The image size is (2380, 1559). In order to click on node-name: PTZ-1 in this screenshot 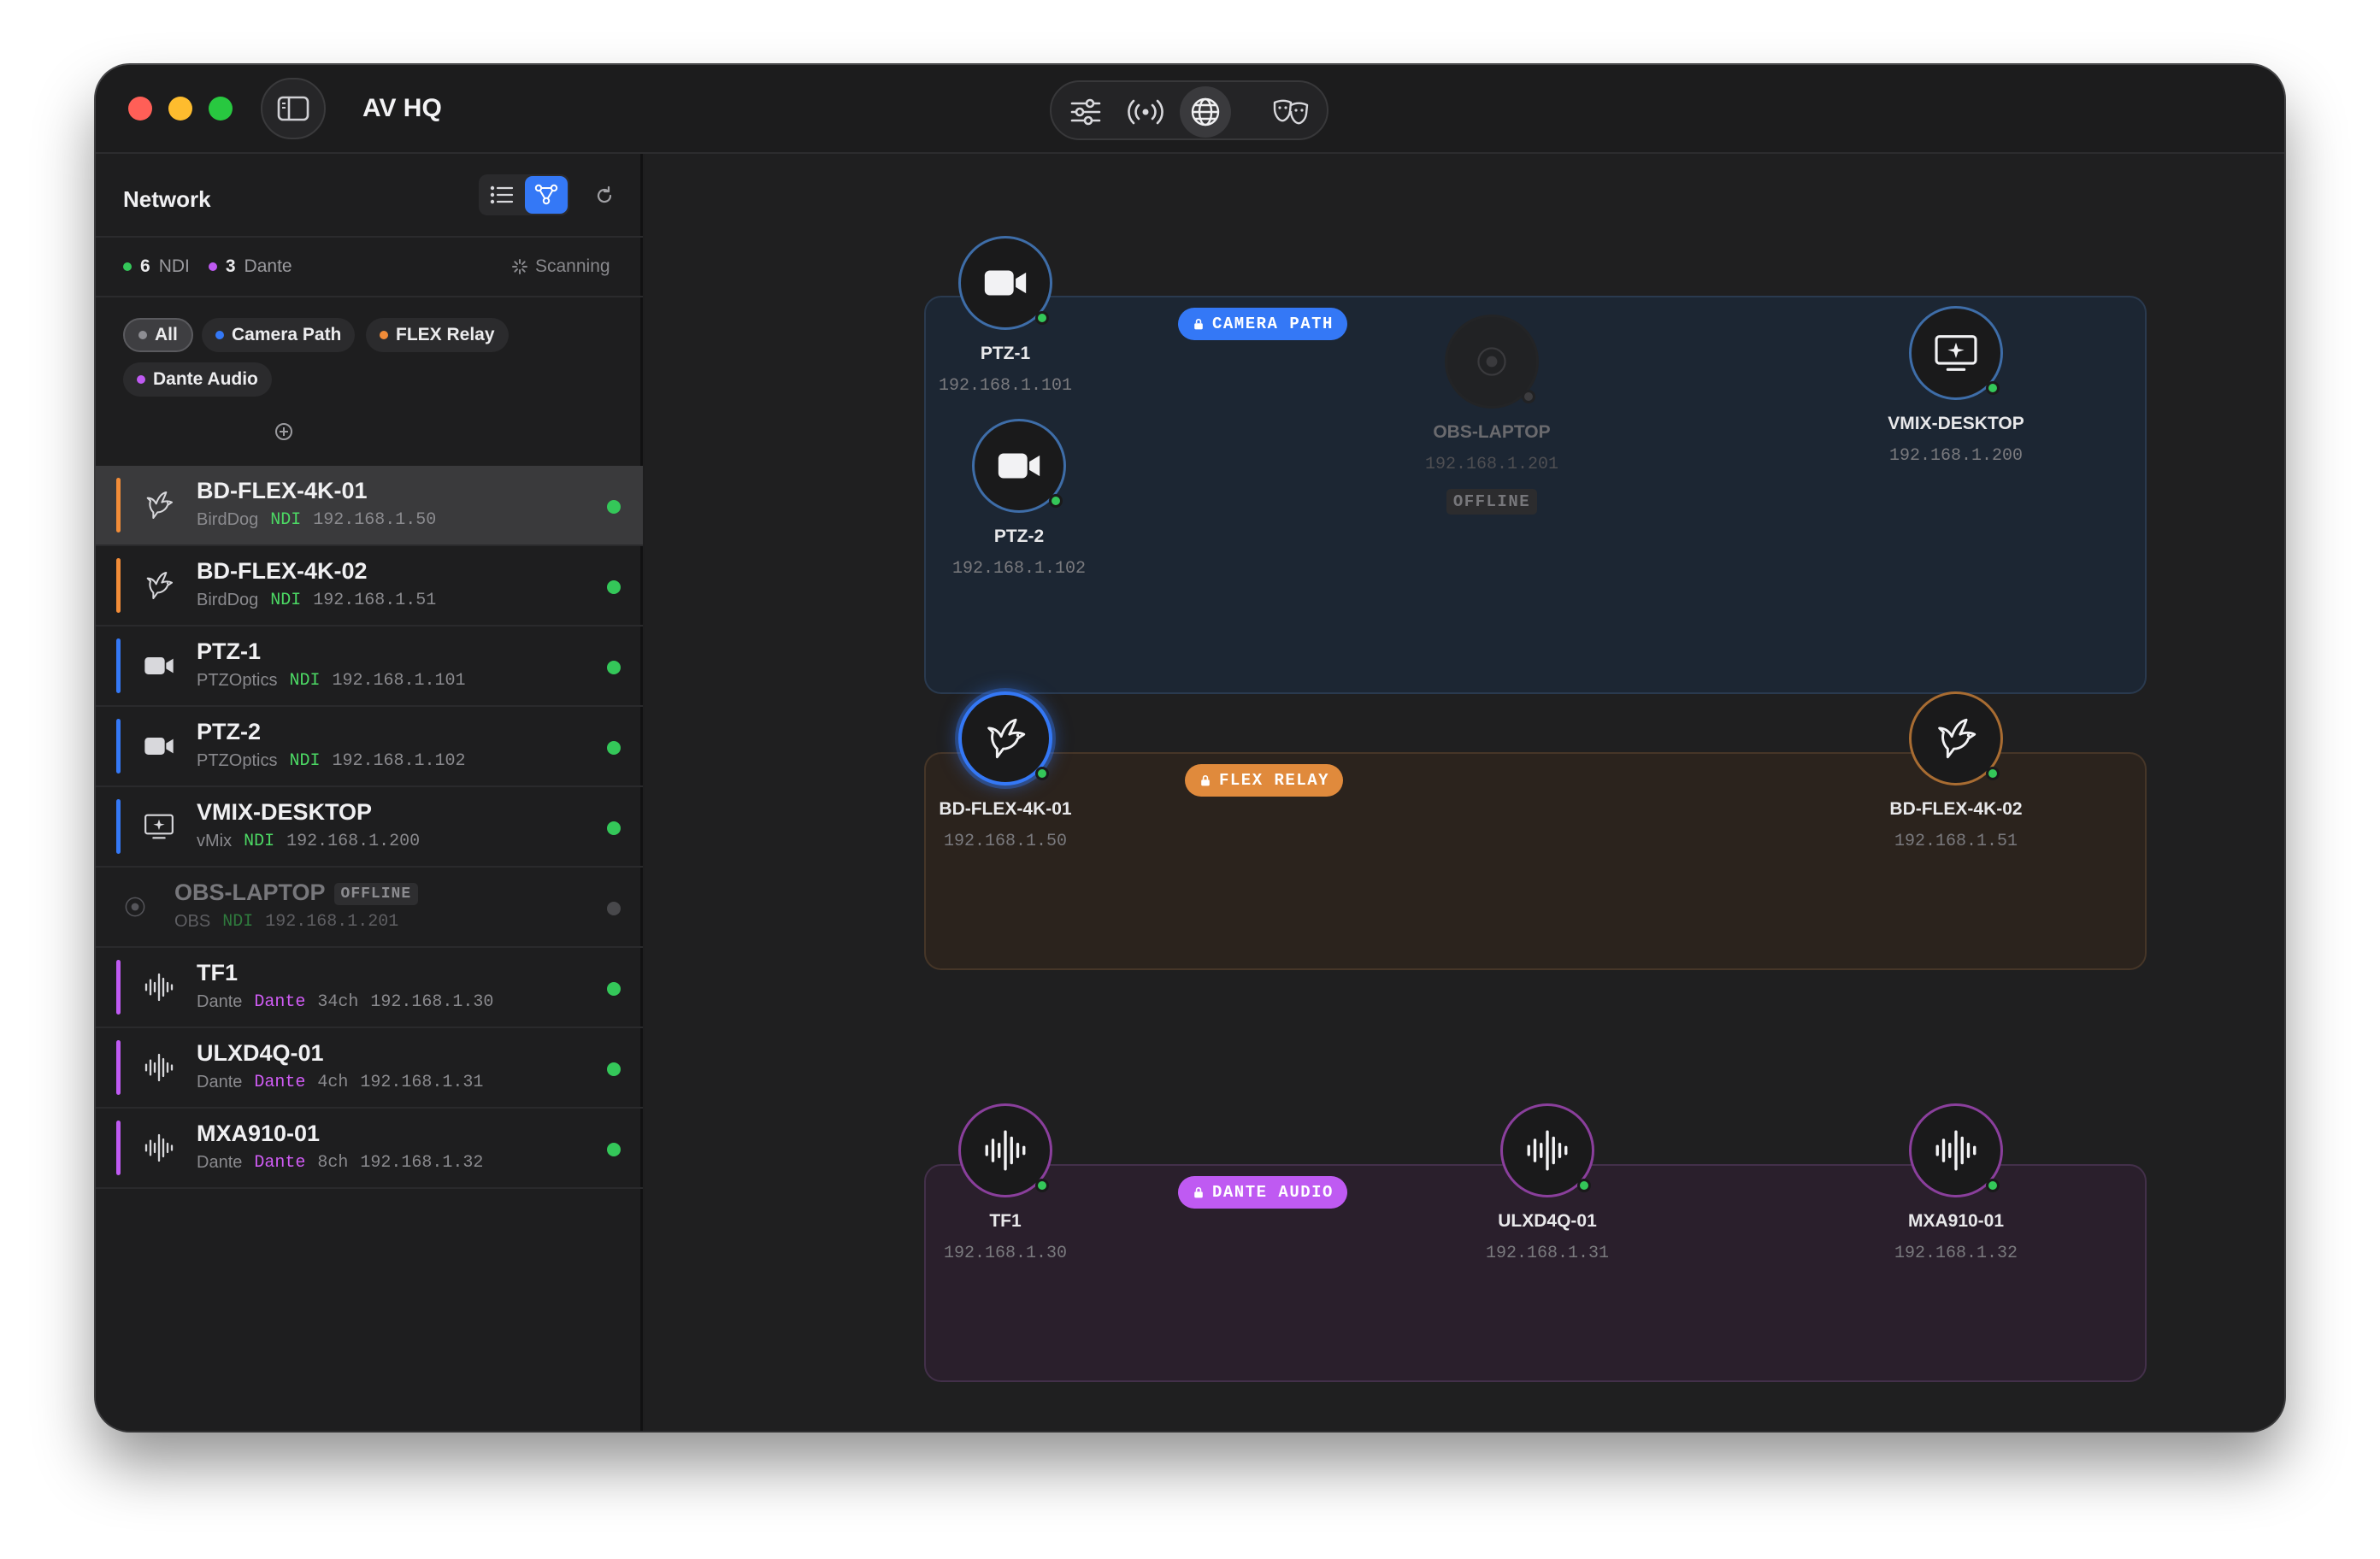, I will do `click(1006, 353)`.